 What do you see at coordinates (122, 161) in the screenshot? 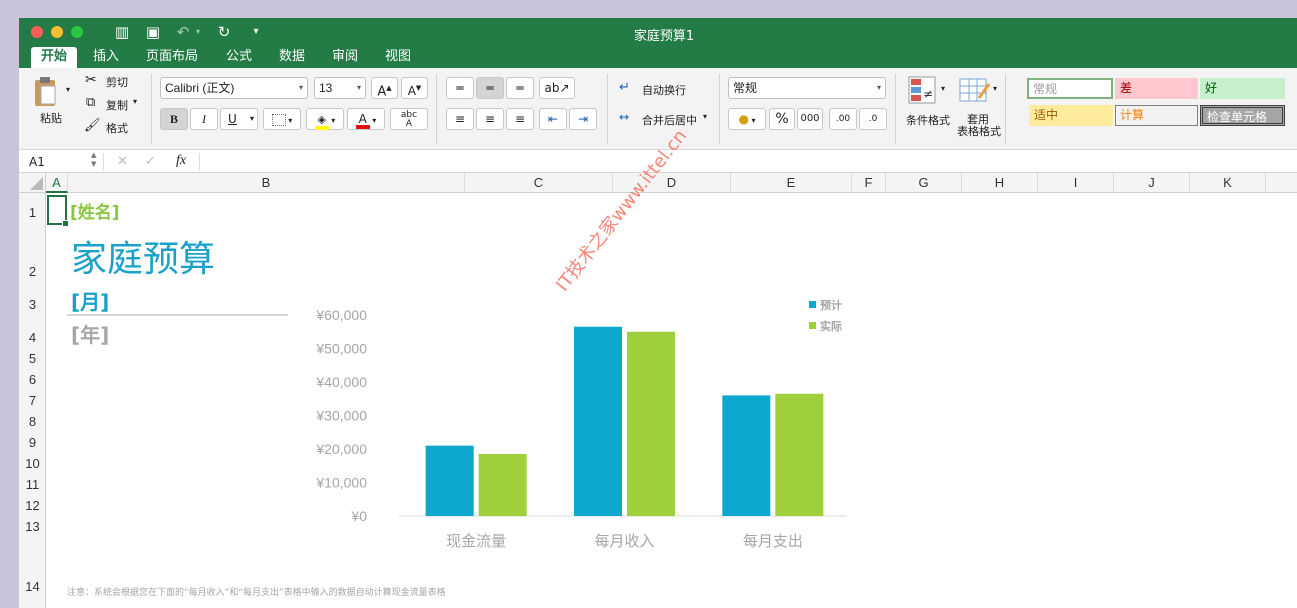
I see `cancel-icon: ✕` at bounding box center [122, 161].